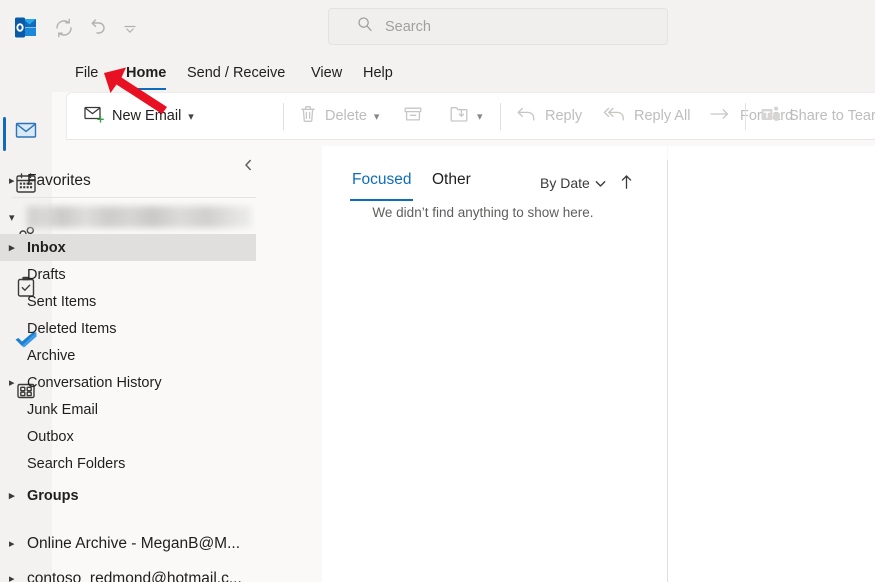  What do you see at coordinates (564, 116) in the screenshot?
I see `reply-label: Reply` at bounding box center [564, 116].